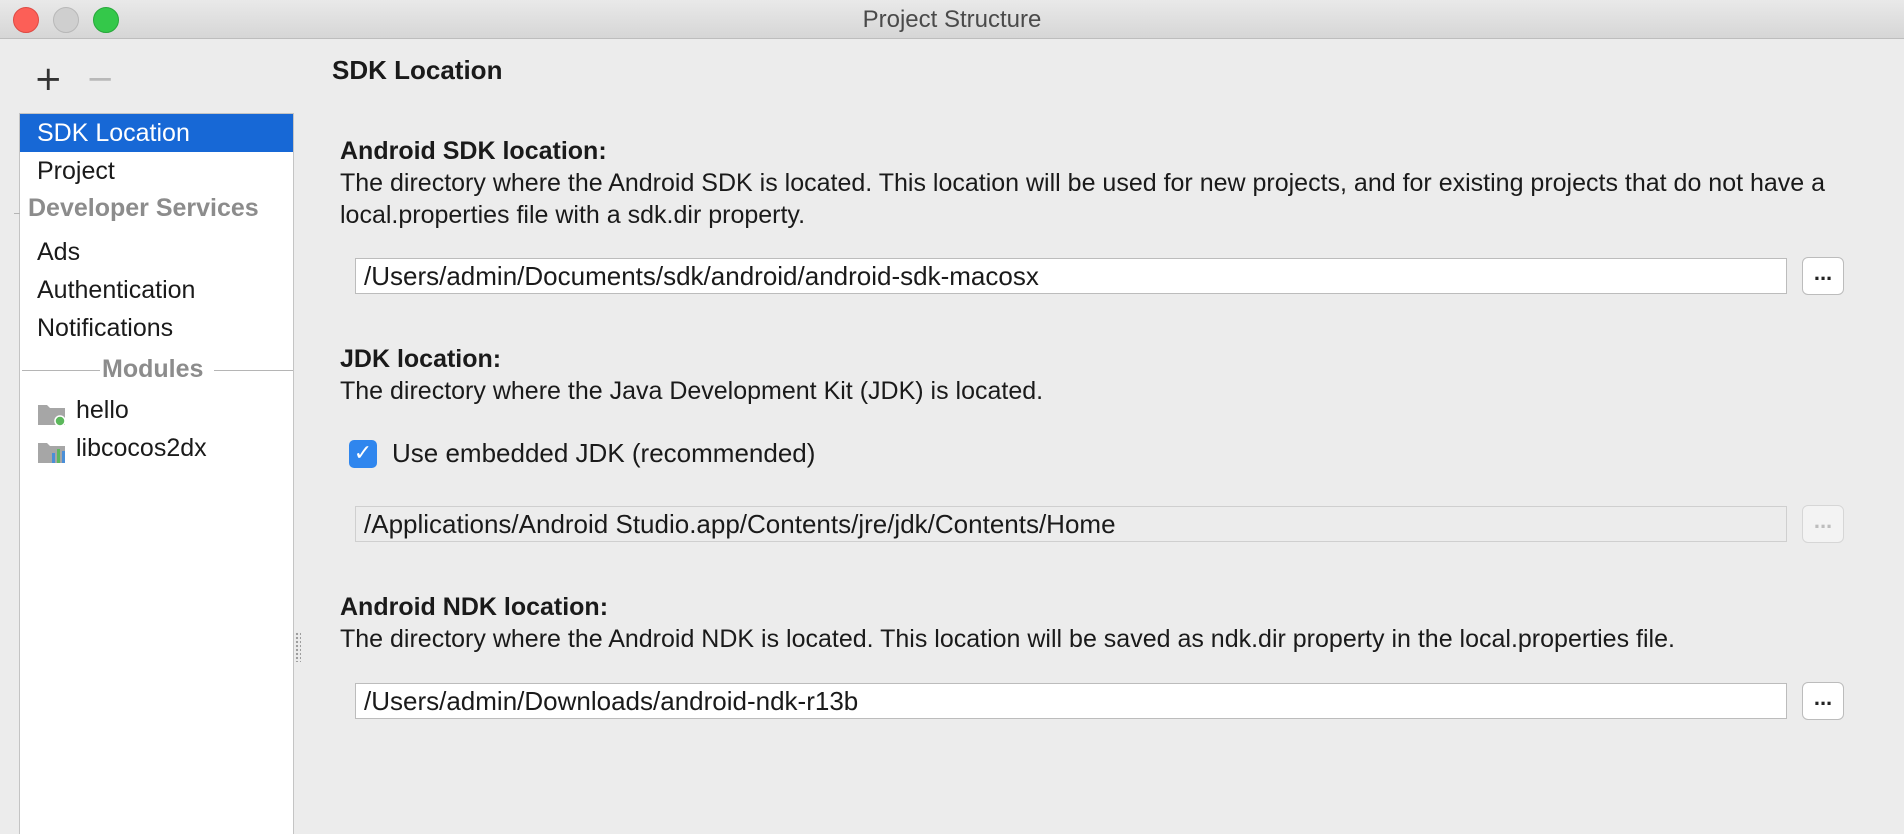  I want to click on developer-services-header: Developer Services, so click(143, 208).